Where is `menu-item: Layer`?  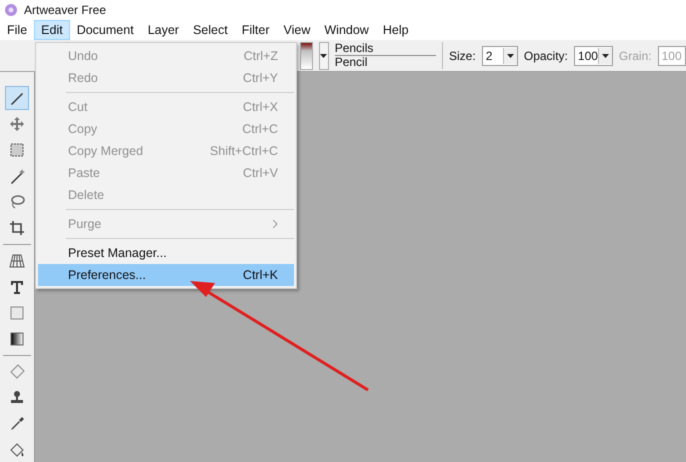 menu-item: Layer is located at coordinates (163, 30).